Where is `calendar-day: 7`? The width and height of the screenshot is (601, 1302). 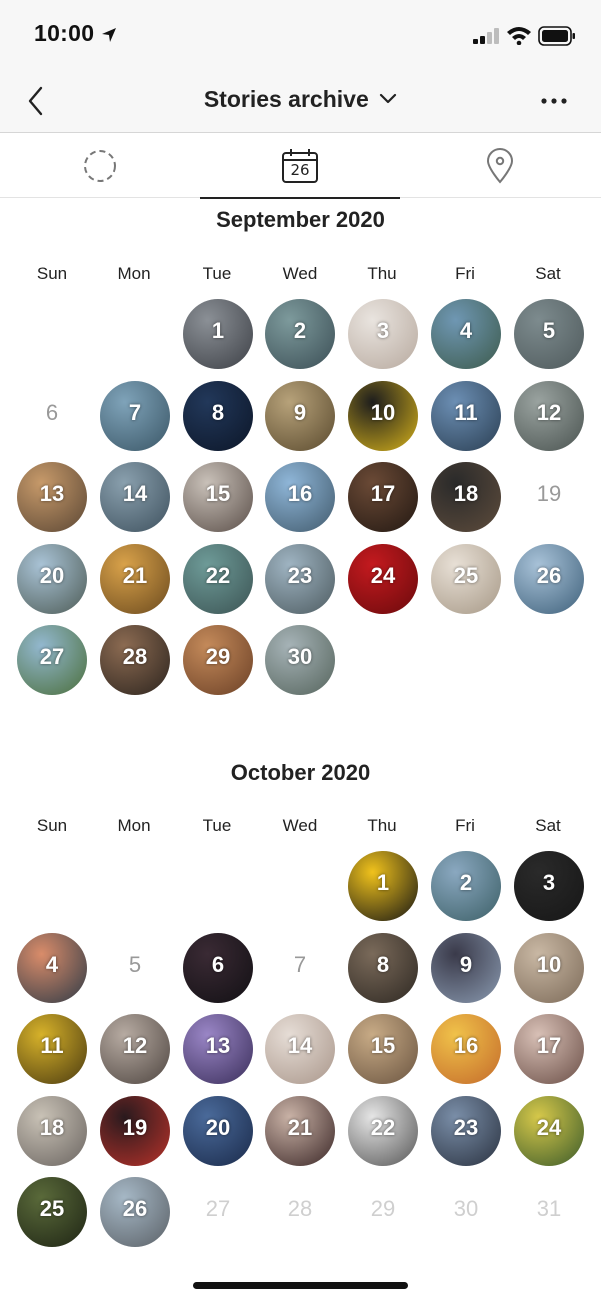 calendar-day: 7 is located at coordinates (300, 968).